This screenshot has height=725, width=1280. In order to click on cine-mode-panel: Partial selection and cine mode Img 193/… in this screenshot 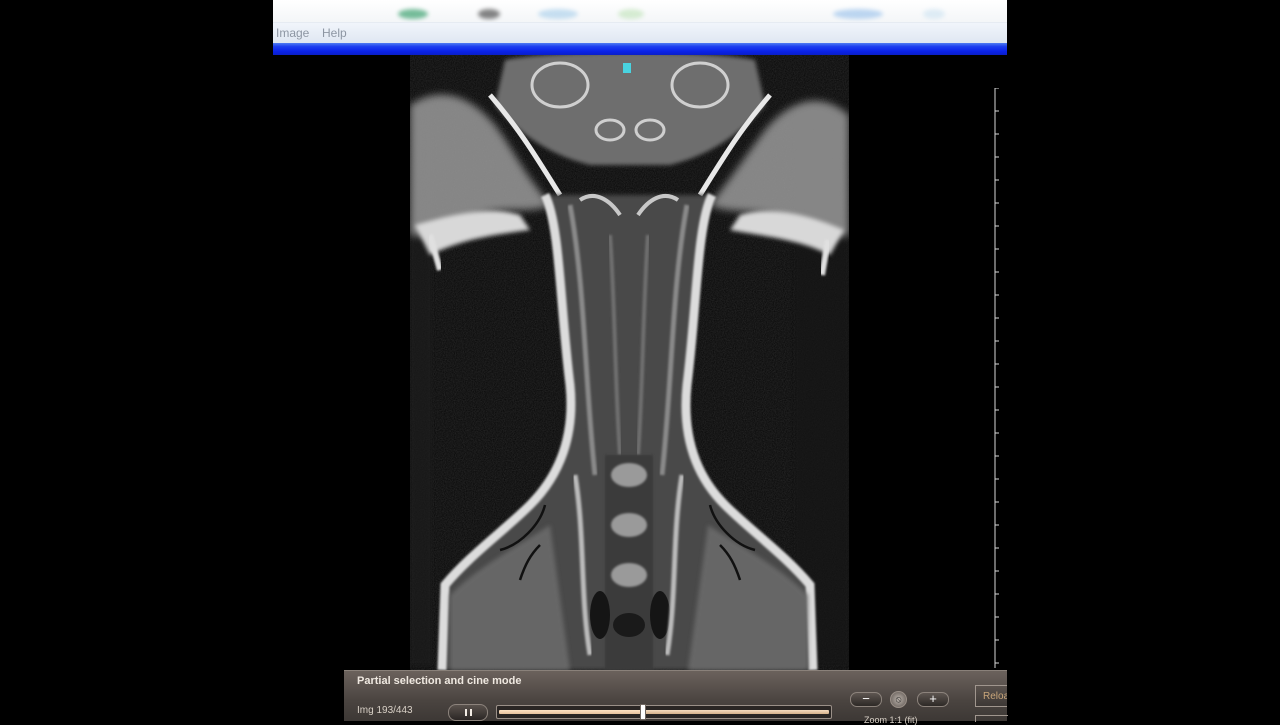, I will do `click(676, 697)`.